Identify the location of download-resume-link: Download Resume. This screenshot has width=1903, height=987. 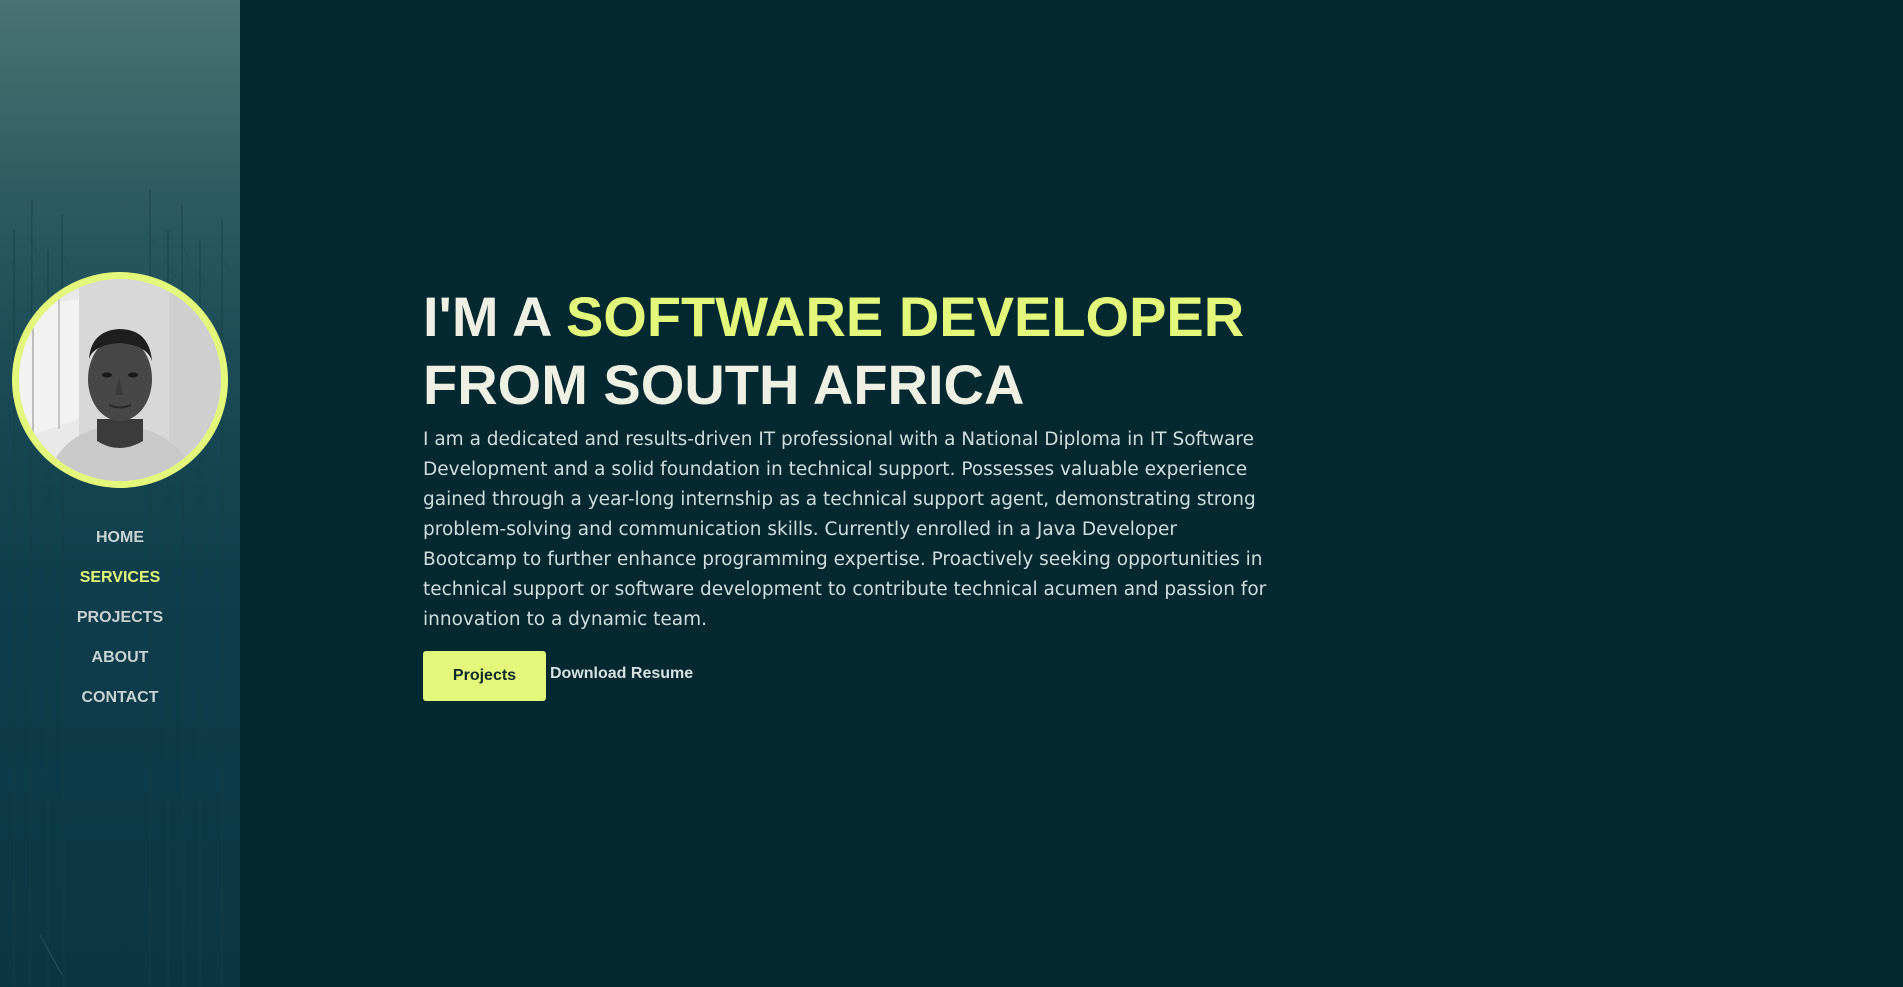
(621, 674).